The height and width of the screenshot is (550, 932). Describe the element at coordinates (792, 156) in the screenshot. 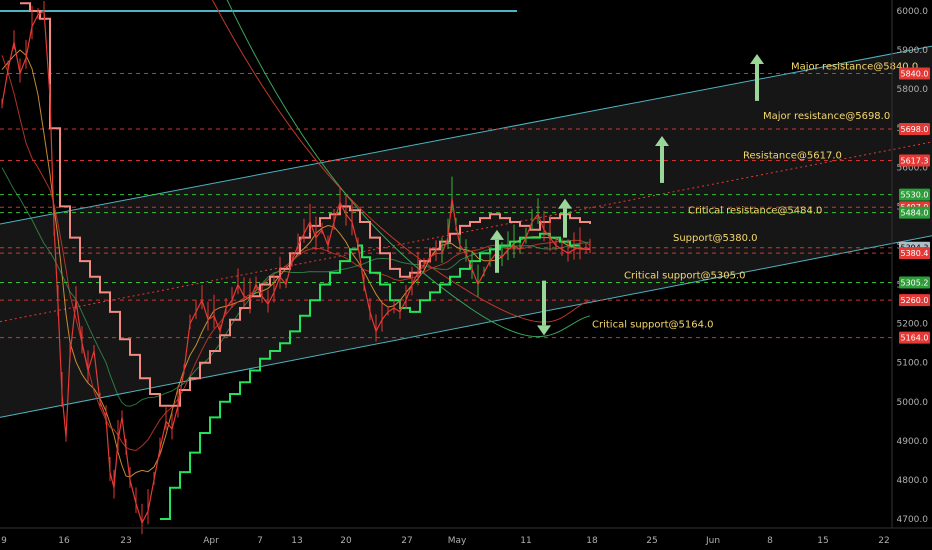

I see `level-annotation-2: Resistance@5617.0` at that location.